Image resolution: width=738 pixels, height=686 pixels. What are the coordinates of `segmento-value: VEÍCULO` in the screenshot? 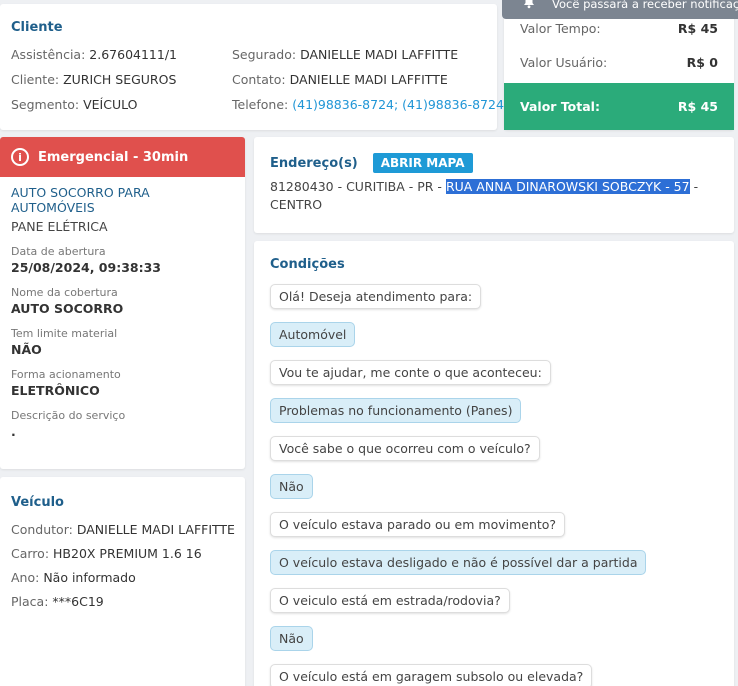 It's located at (110, 104).